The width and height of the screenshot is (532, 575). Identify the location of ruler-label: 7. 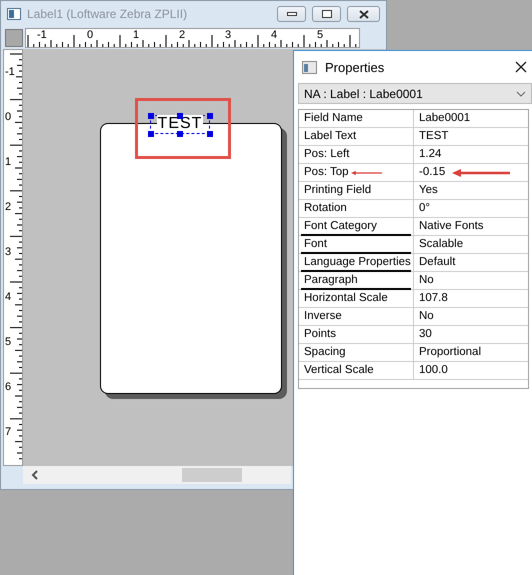
(8, 432).